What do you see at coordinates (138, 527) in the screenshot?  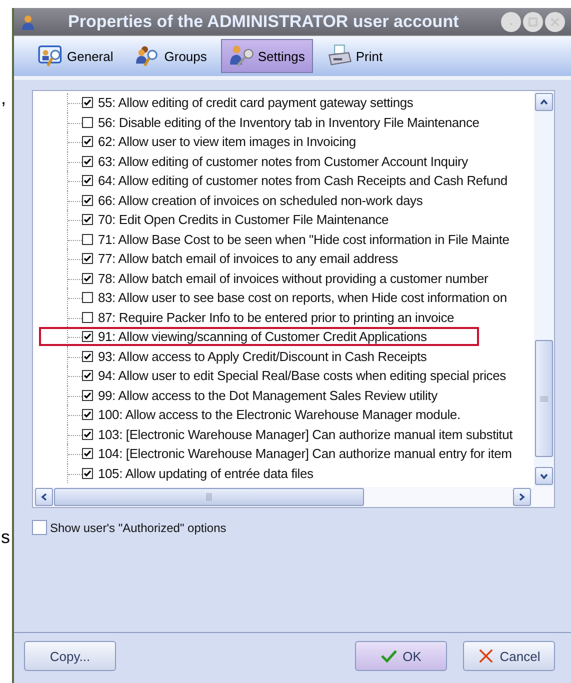 I see `checkbox-label: Show user's "Authorized" options` at bounding box center [138, 527].